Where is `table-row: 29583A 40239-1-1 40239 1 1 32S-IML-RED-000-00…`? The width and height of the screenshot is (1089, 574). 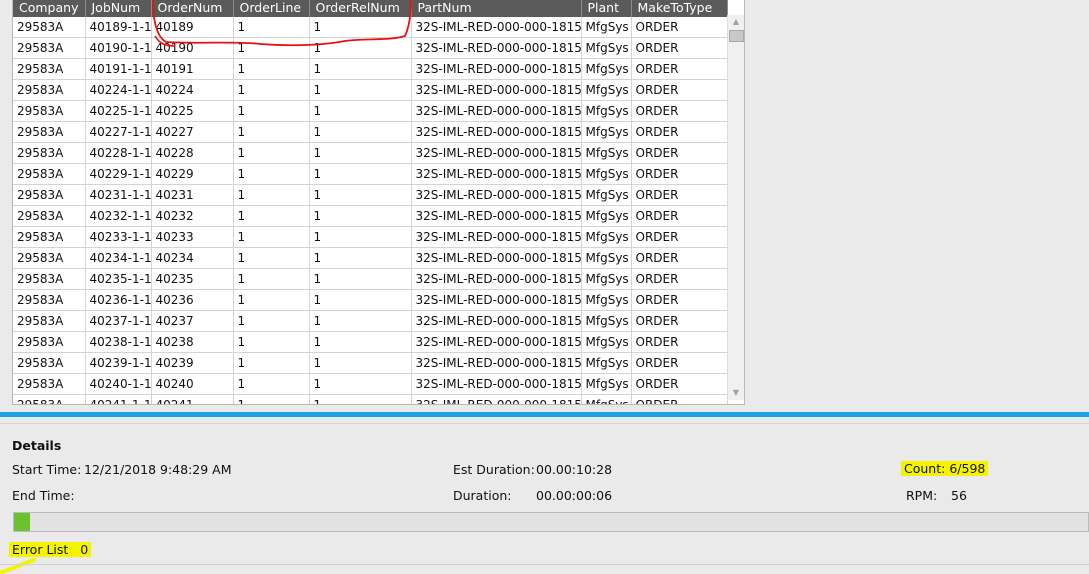
table-row: 29583A 40239-1-1 40239 1 1 32S-IML-RED-000-00… is located at coordinates (370, 363).